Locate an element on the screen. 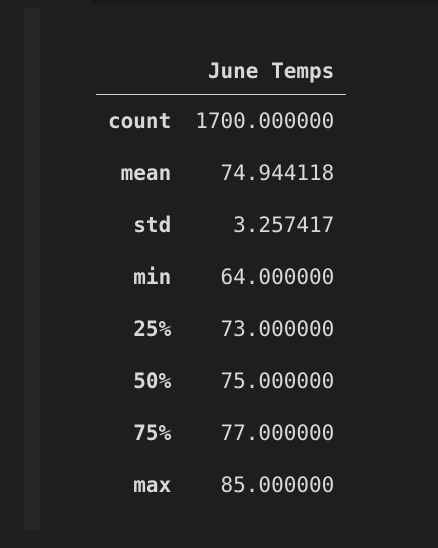 This screenshot has height=548, width=438. table-row: 75% 77.000000 is located at coordinates (221, 433).